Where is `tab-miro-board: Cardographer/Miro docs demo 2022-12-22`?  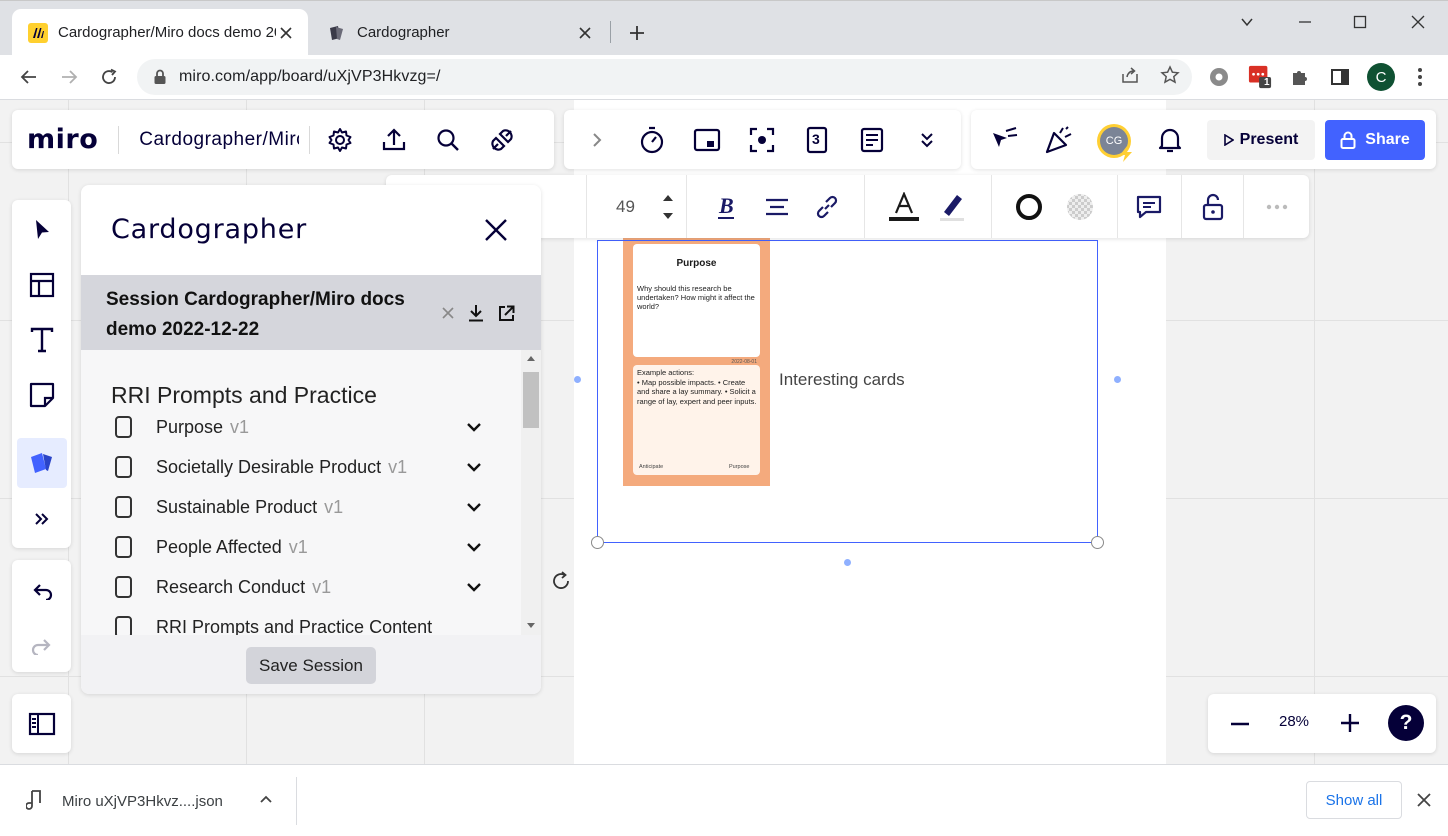 tab-miro-board: Cardographer/Miro docs demo 2022-12-22 is located at coordinates (160, 32).